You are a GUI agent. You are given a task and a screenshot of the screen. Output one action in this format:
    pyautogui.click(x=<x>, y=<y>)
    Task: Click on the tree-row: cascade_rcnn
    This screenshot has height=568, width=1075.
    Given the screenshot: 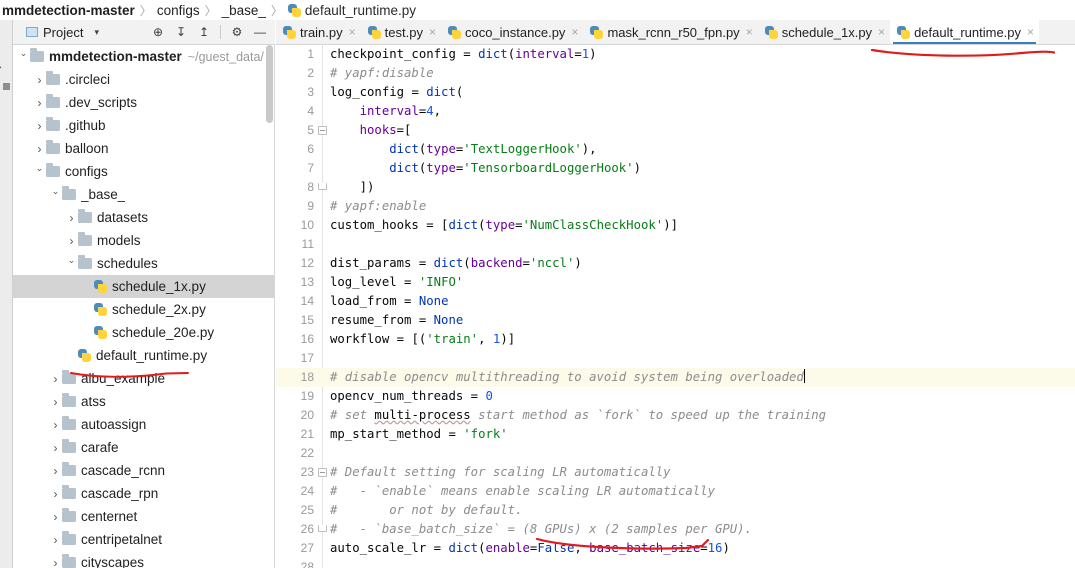 What is the action you would take?
    pyautogui.click(x=143, y=470)
    